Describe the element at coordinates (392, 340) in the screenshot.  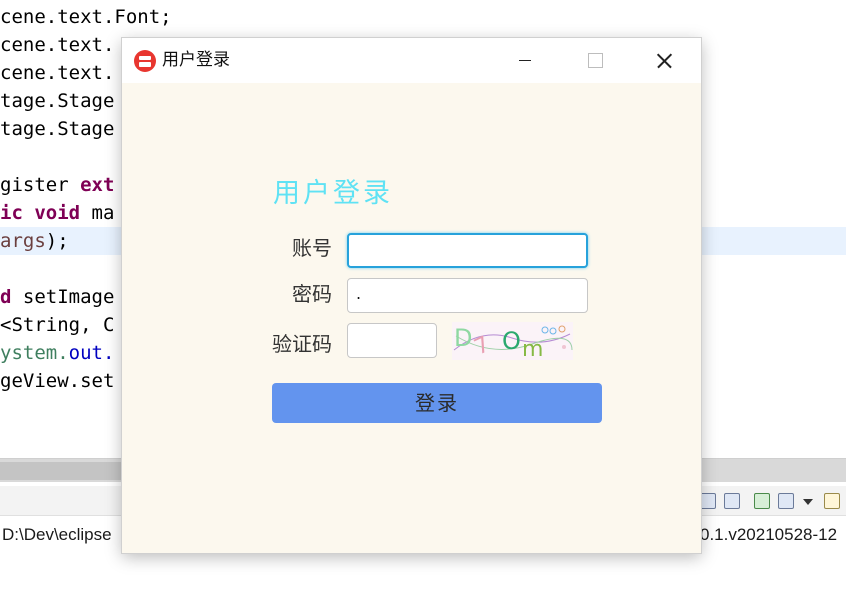
I see `captcha-input` at that location.